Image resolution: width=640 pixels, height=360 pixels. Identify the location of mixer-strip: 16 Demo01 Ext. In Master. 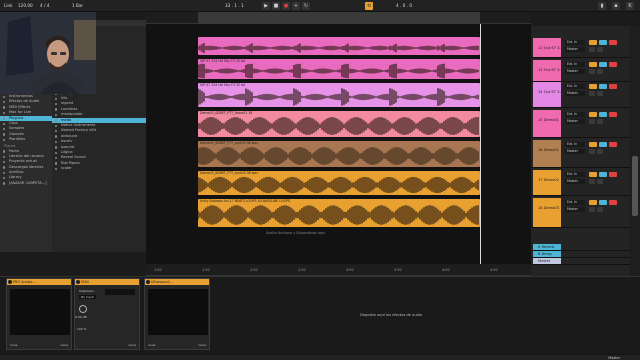
(580, 154).